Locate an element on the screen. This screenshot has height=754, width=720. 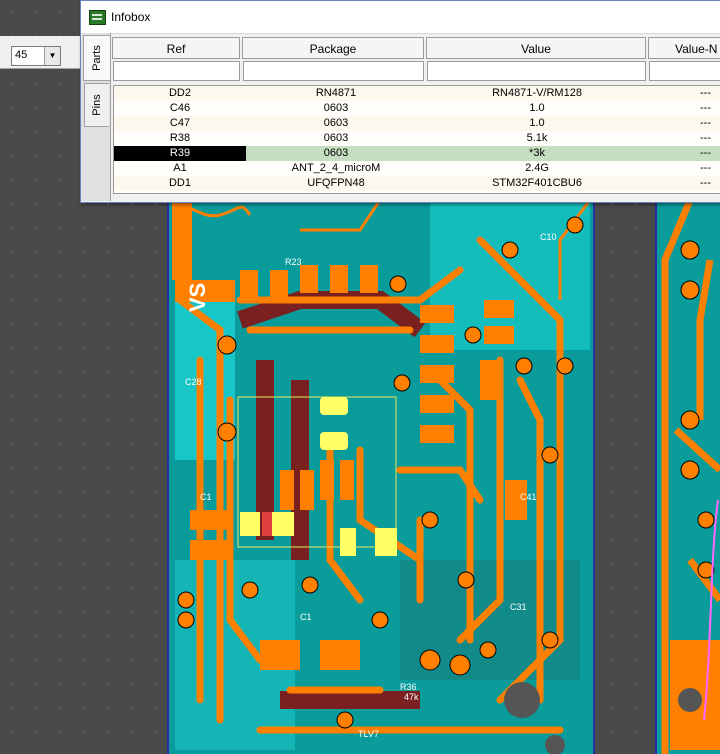
filter-value-input is located at coordinates (536, 71).